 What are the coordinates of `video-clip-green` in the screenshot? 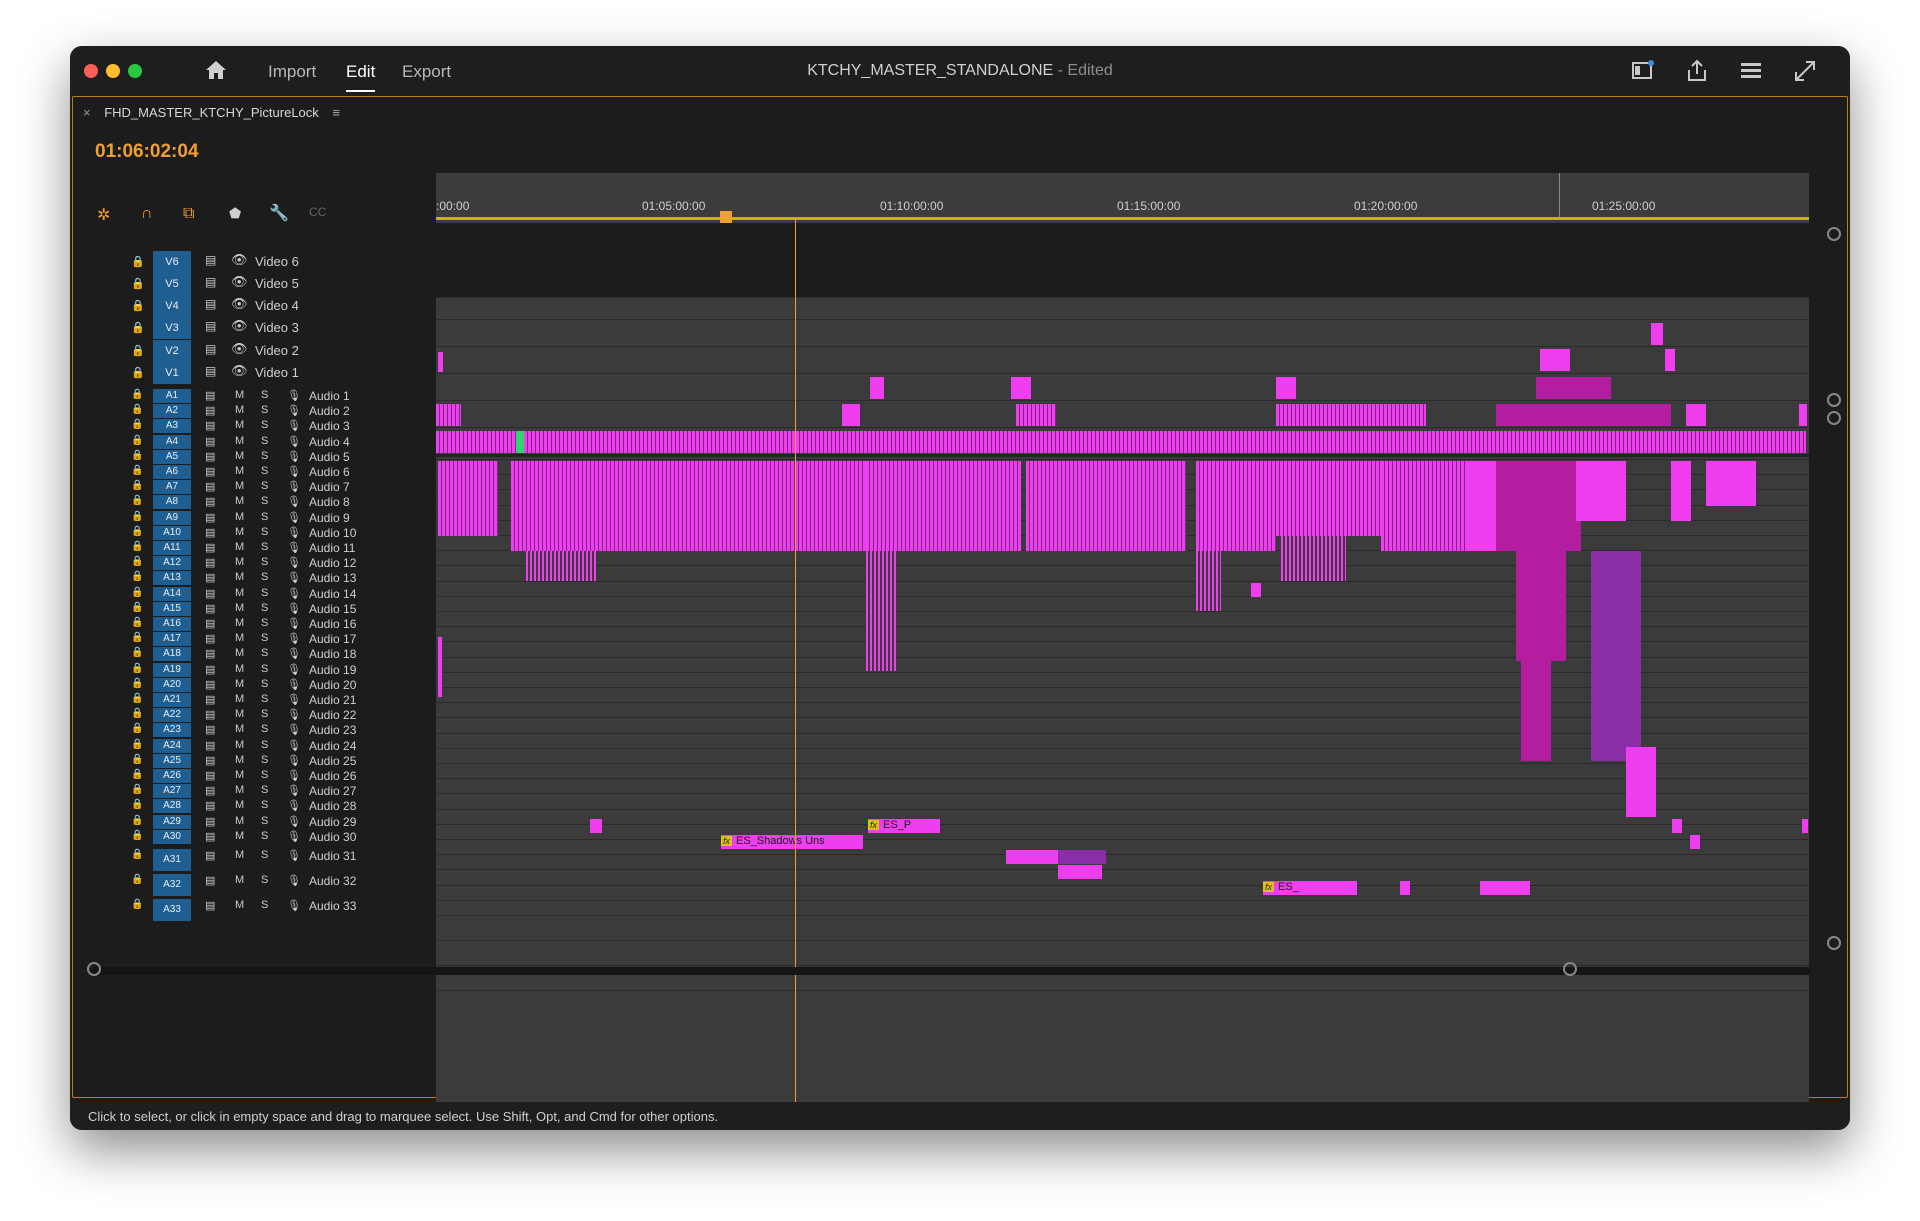 It's located at (520, 442).